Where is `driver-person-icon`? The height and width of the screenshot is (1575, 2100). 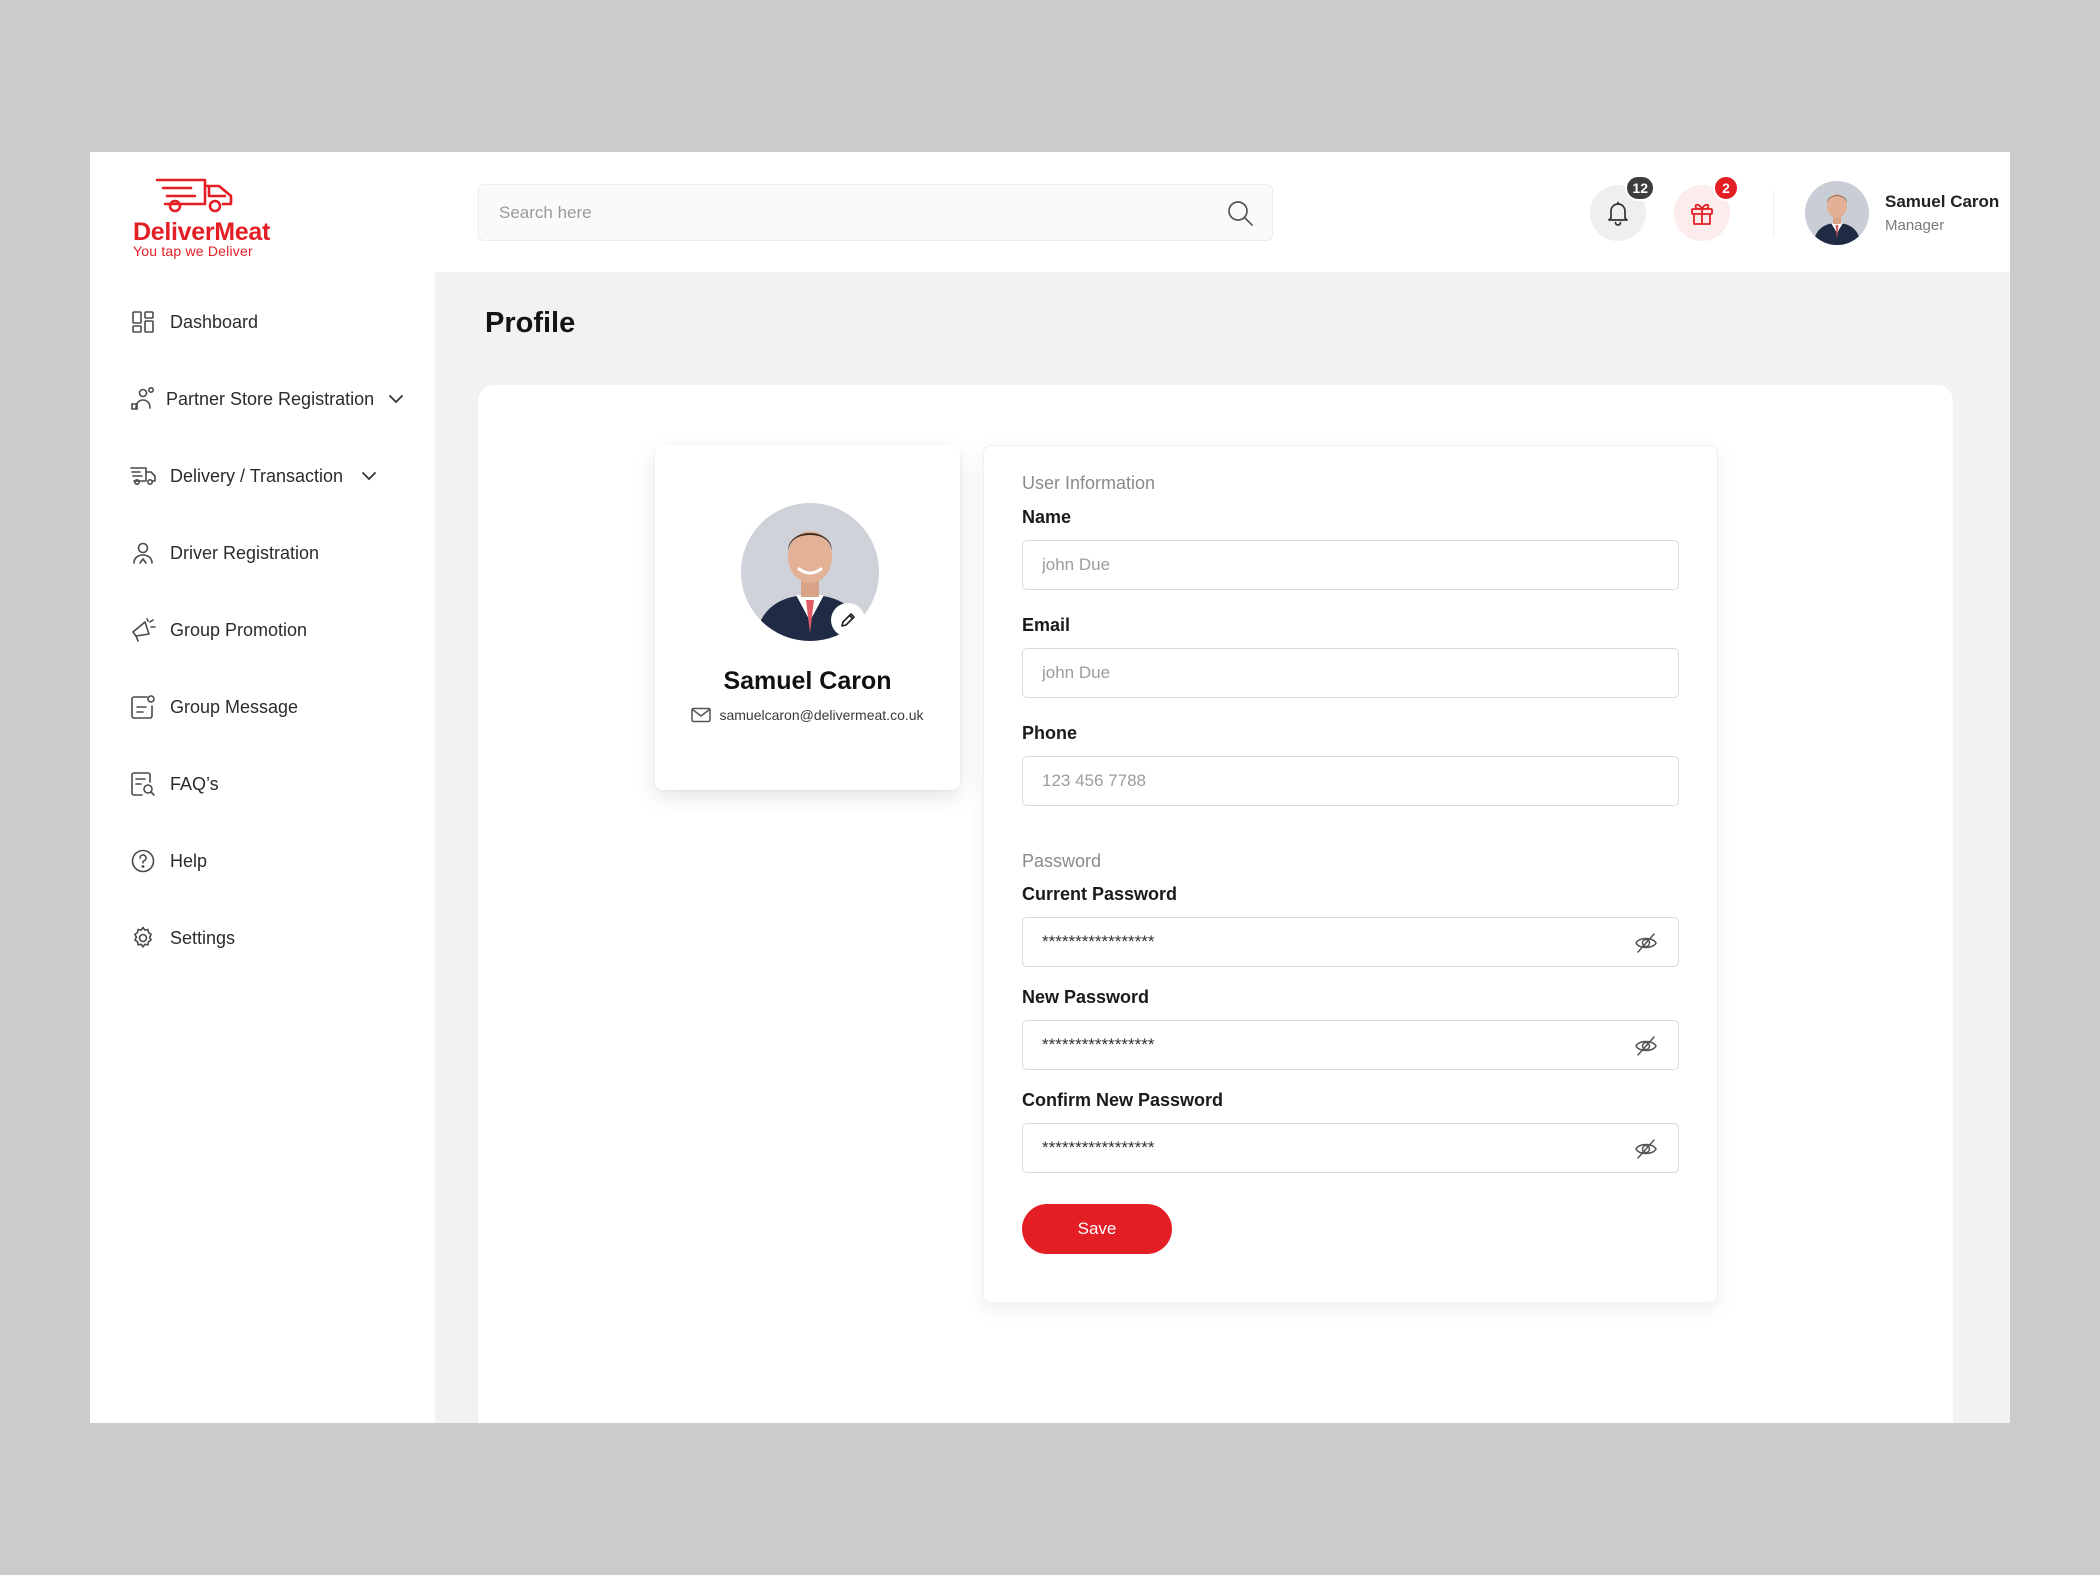
driver-person-icon is located at coordinates (143, 553).